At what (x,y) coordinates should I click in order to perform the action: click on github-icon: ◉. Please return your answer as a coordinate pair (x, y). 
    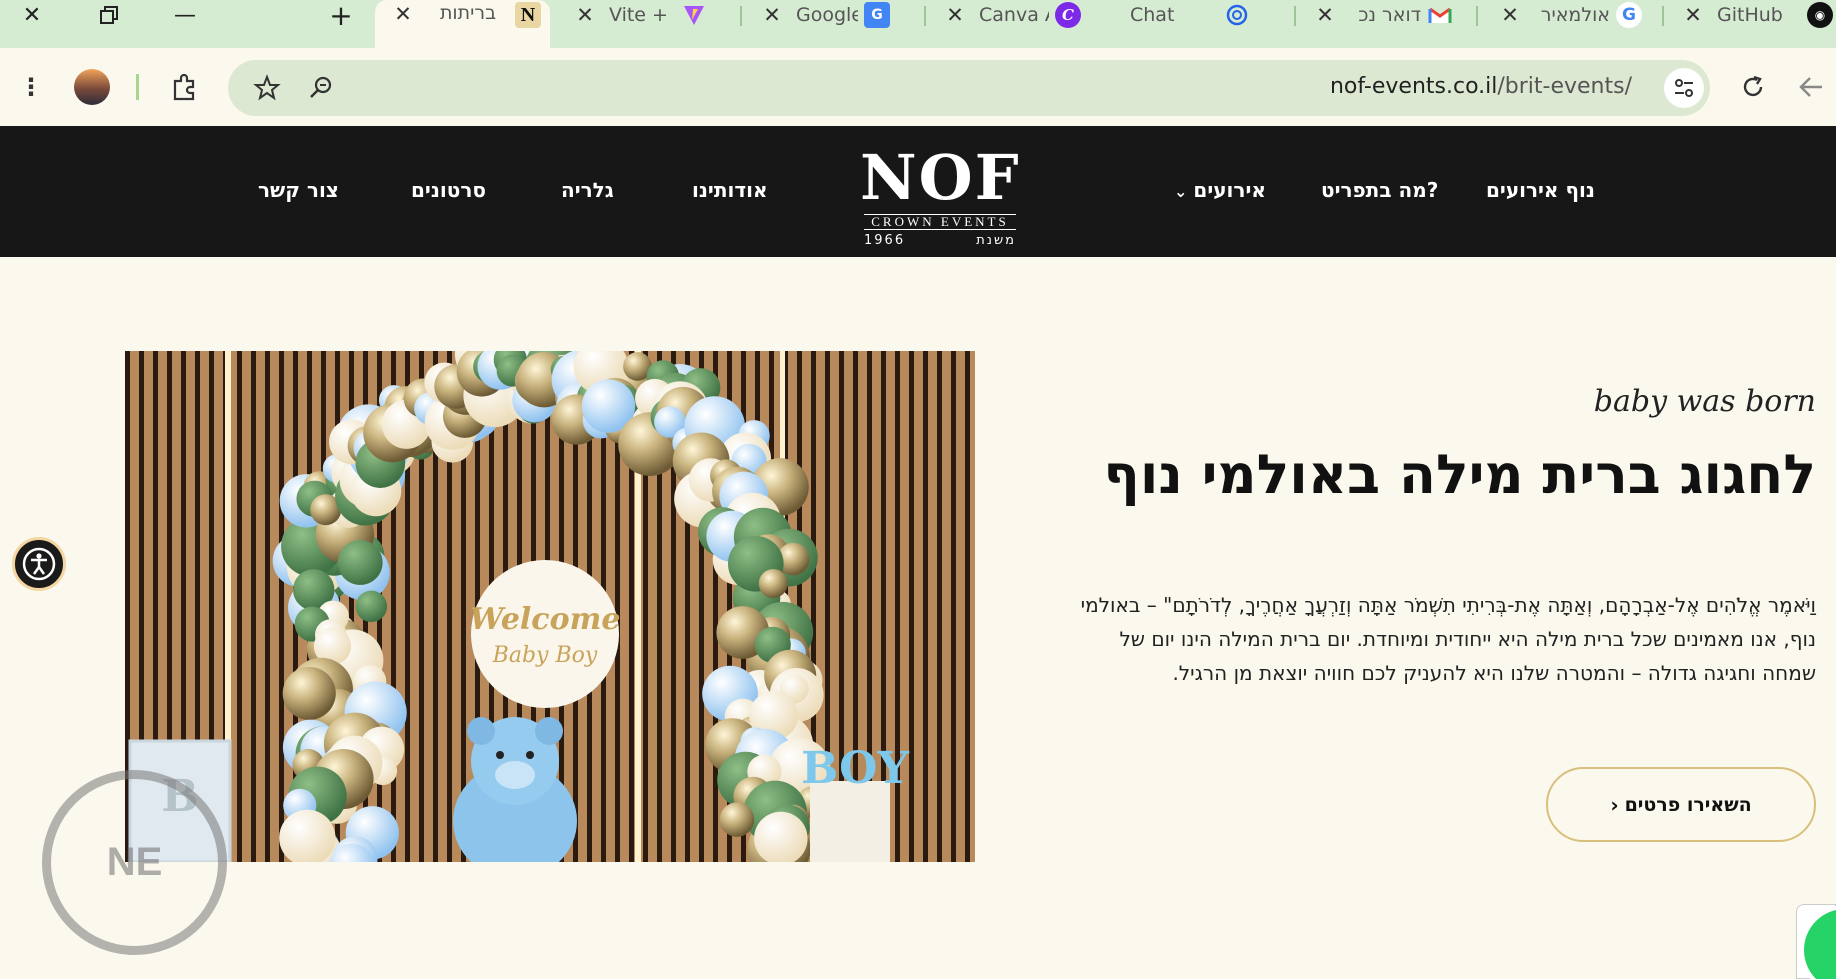
    Looking at the image, I should click on (1820, 15).